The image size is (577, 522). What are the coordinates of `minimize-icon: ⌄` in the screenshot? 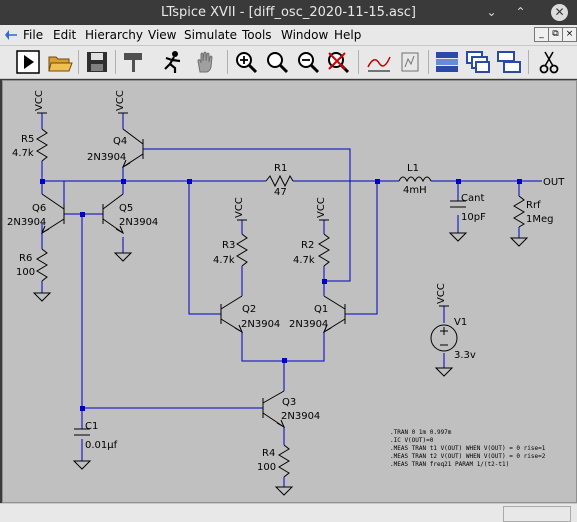 It's located at (491, 12).